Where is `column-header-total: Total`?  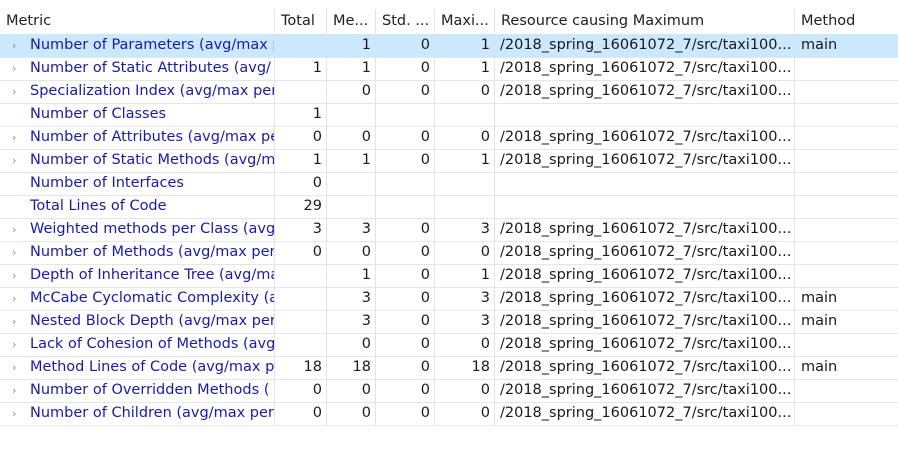 column-header-total: Total is located at coordinates (301, 21).